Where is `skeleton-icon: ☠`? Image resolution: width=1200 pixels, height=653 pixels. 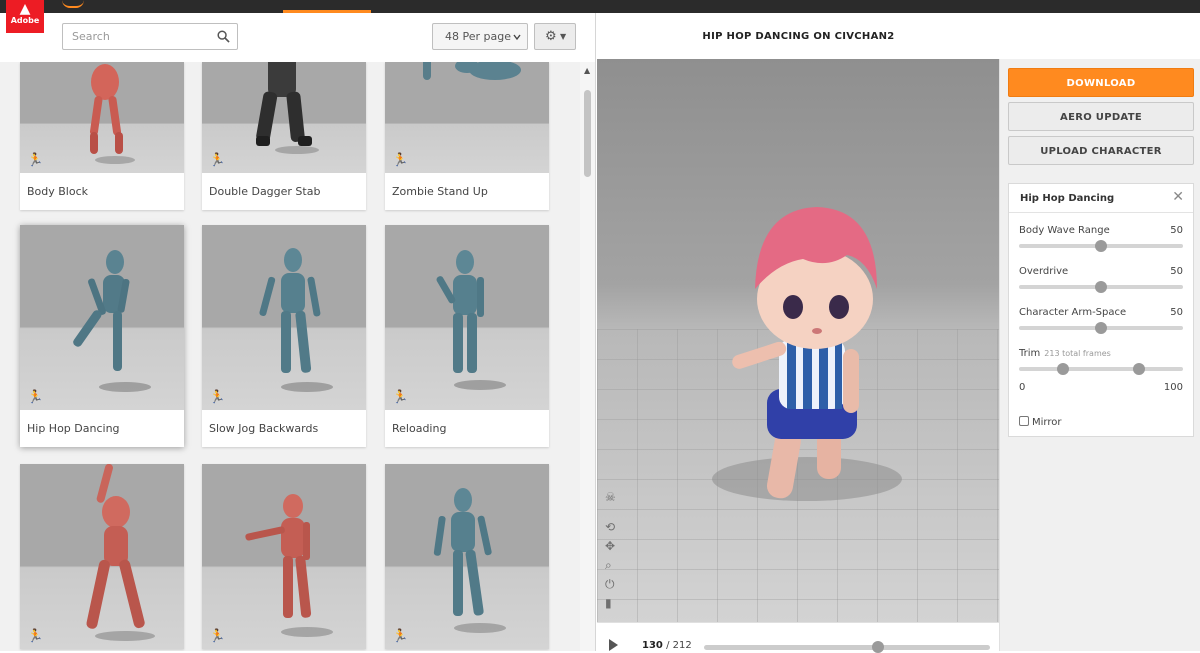
skeleton-icon: ☠ is located at coordinates (610, 497).